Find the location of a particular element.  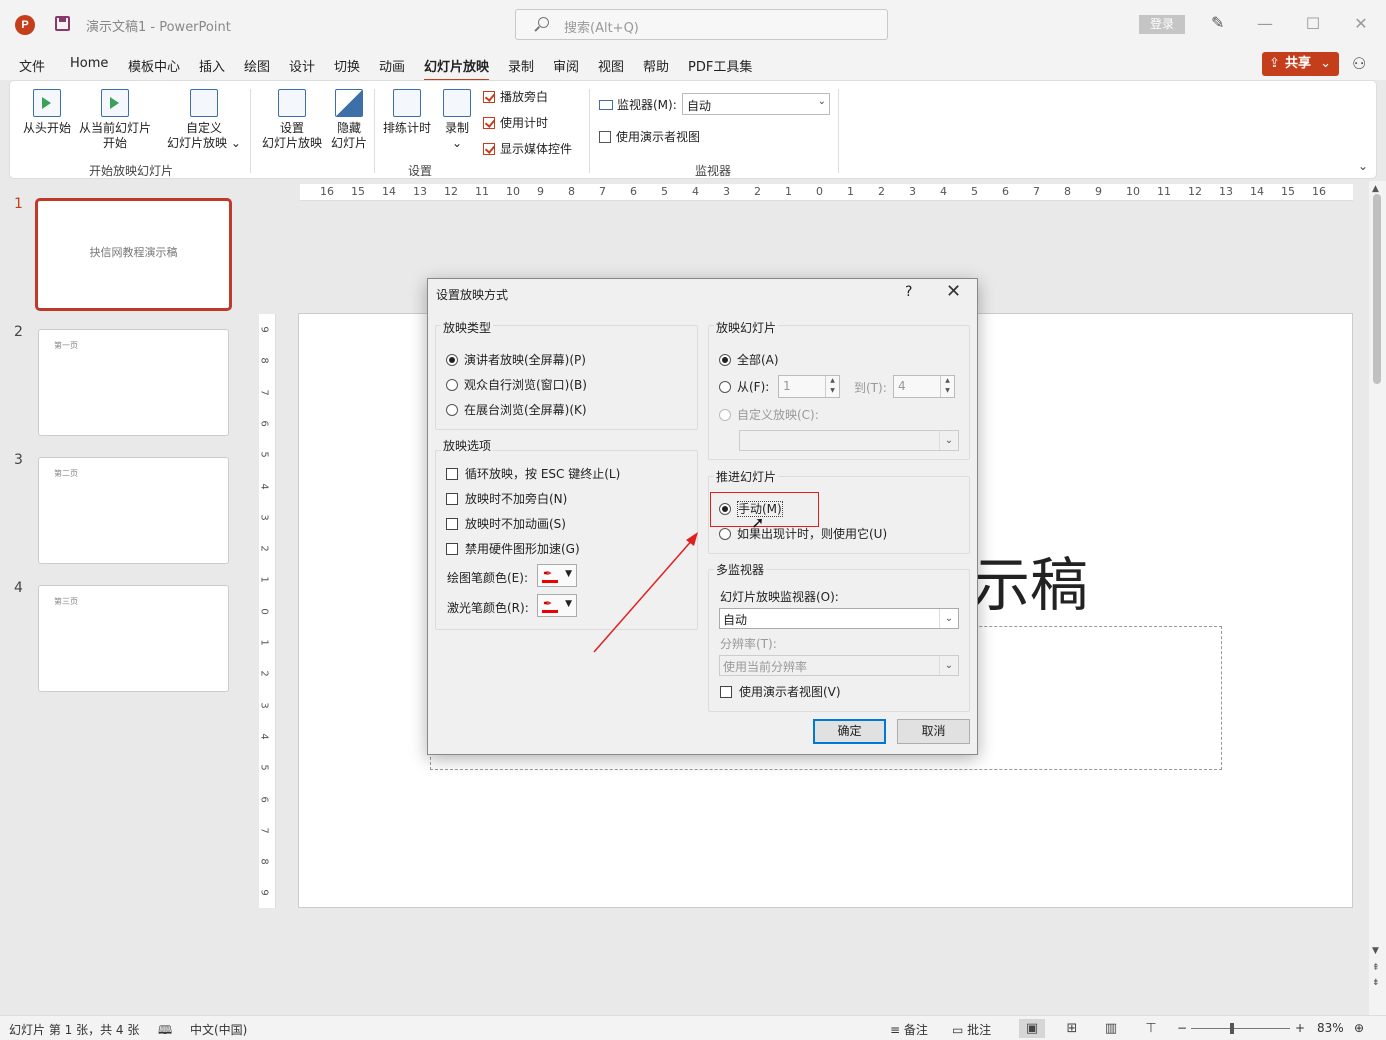

use-timings-checkbox: 使用计时 is located at coordinates (515, 122).